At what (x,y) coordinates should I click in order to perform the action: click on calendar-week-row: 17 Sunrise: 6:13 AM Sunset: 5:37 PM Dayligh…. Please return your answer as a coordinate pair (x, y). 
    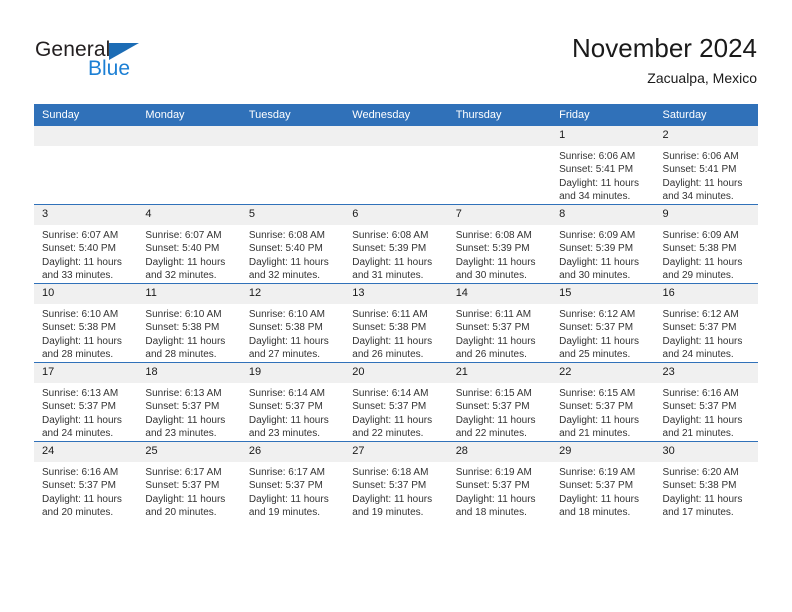
    Looking at the image, I should click on (396, 402).